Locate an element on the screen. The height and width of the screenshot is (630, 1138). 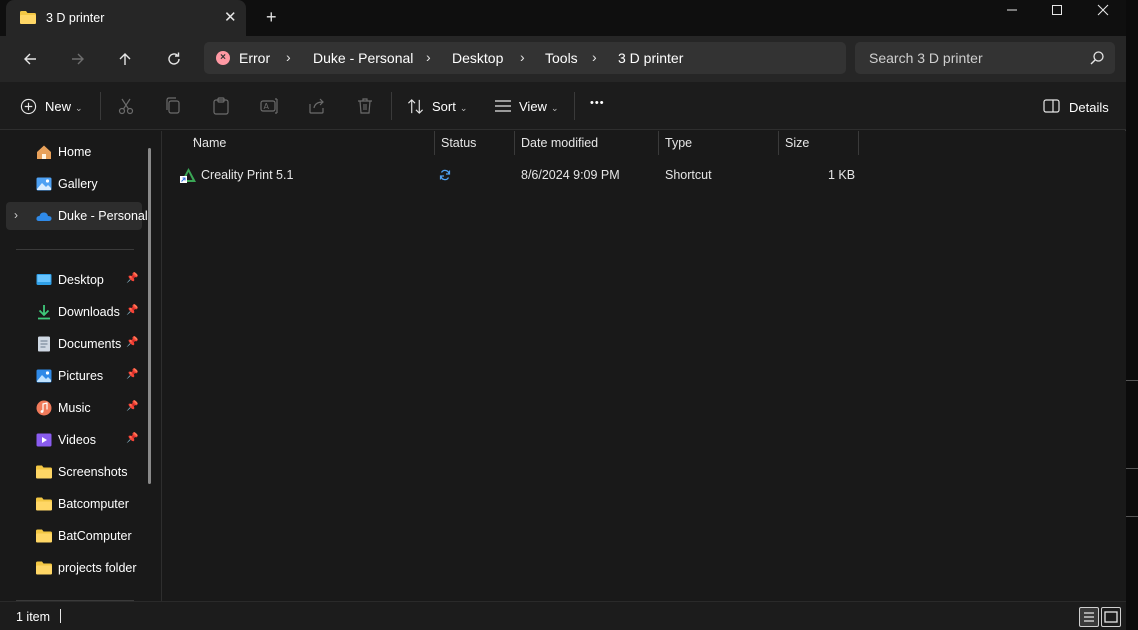
videos-icon is located at coordinates (44, 440).